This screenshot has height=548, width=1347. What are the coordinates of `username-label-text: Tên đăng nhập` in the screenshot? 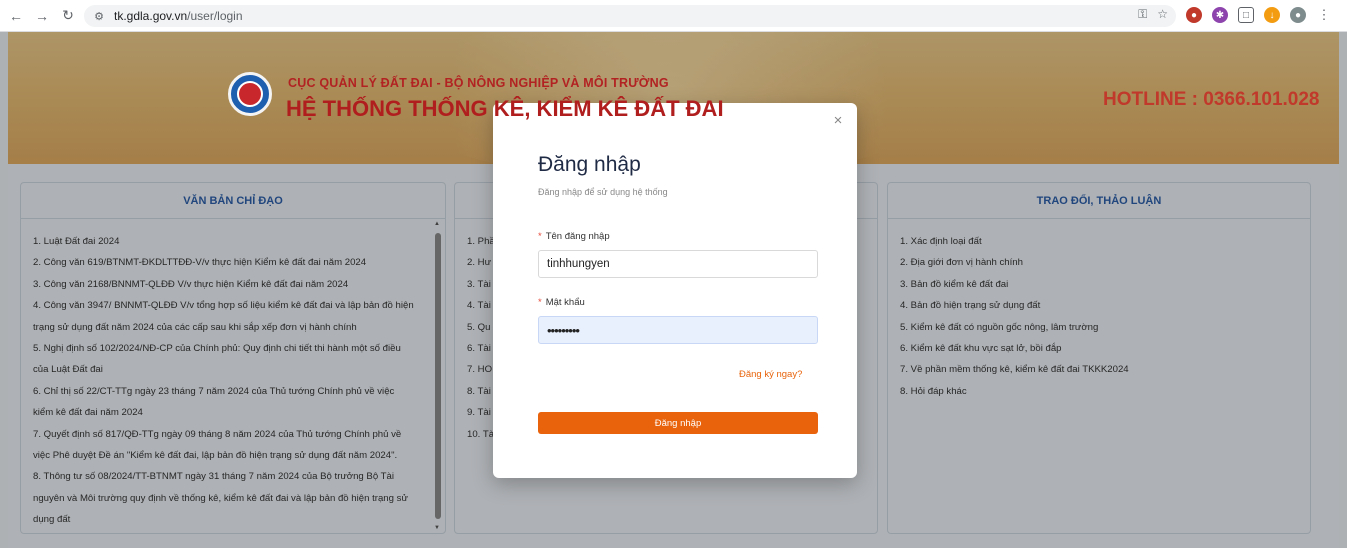 It's located at (577, 236).